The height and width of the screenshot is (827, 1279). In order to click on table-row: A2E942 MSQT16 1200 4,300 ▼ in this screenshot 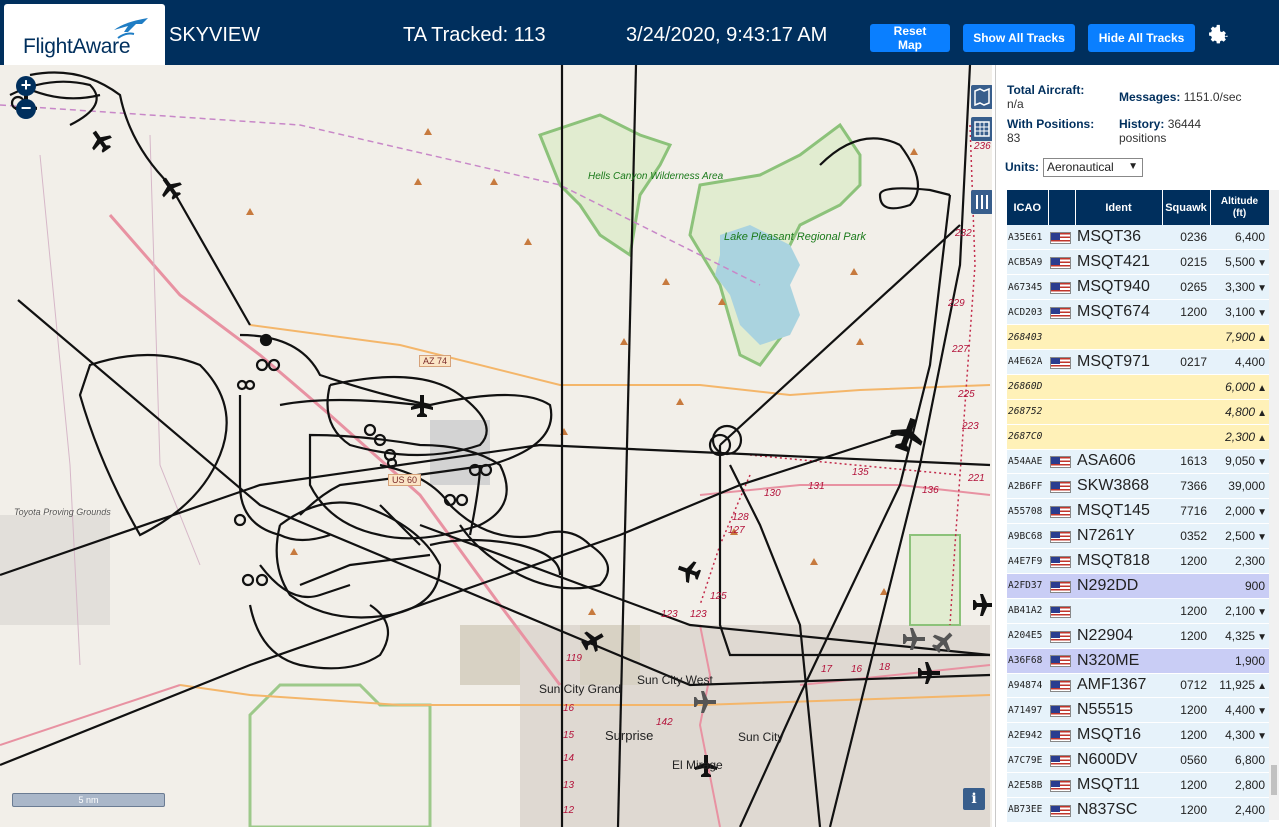, I will do `click(1138, 735)`.